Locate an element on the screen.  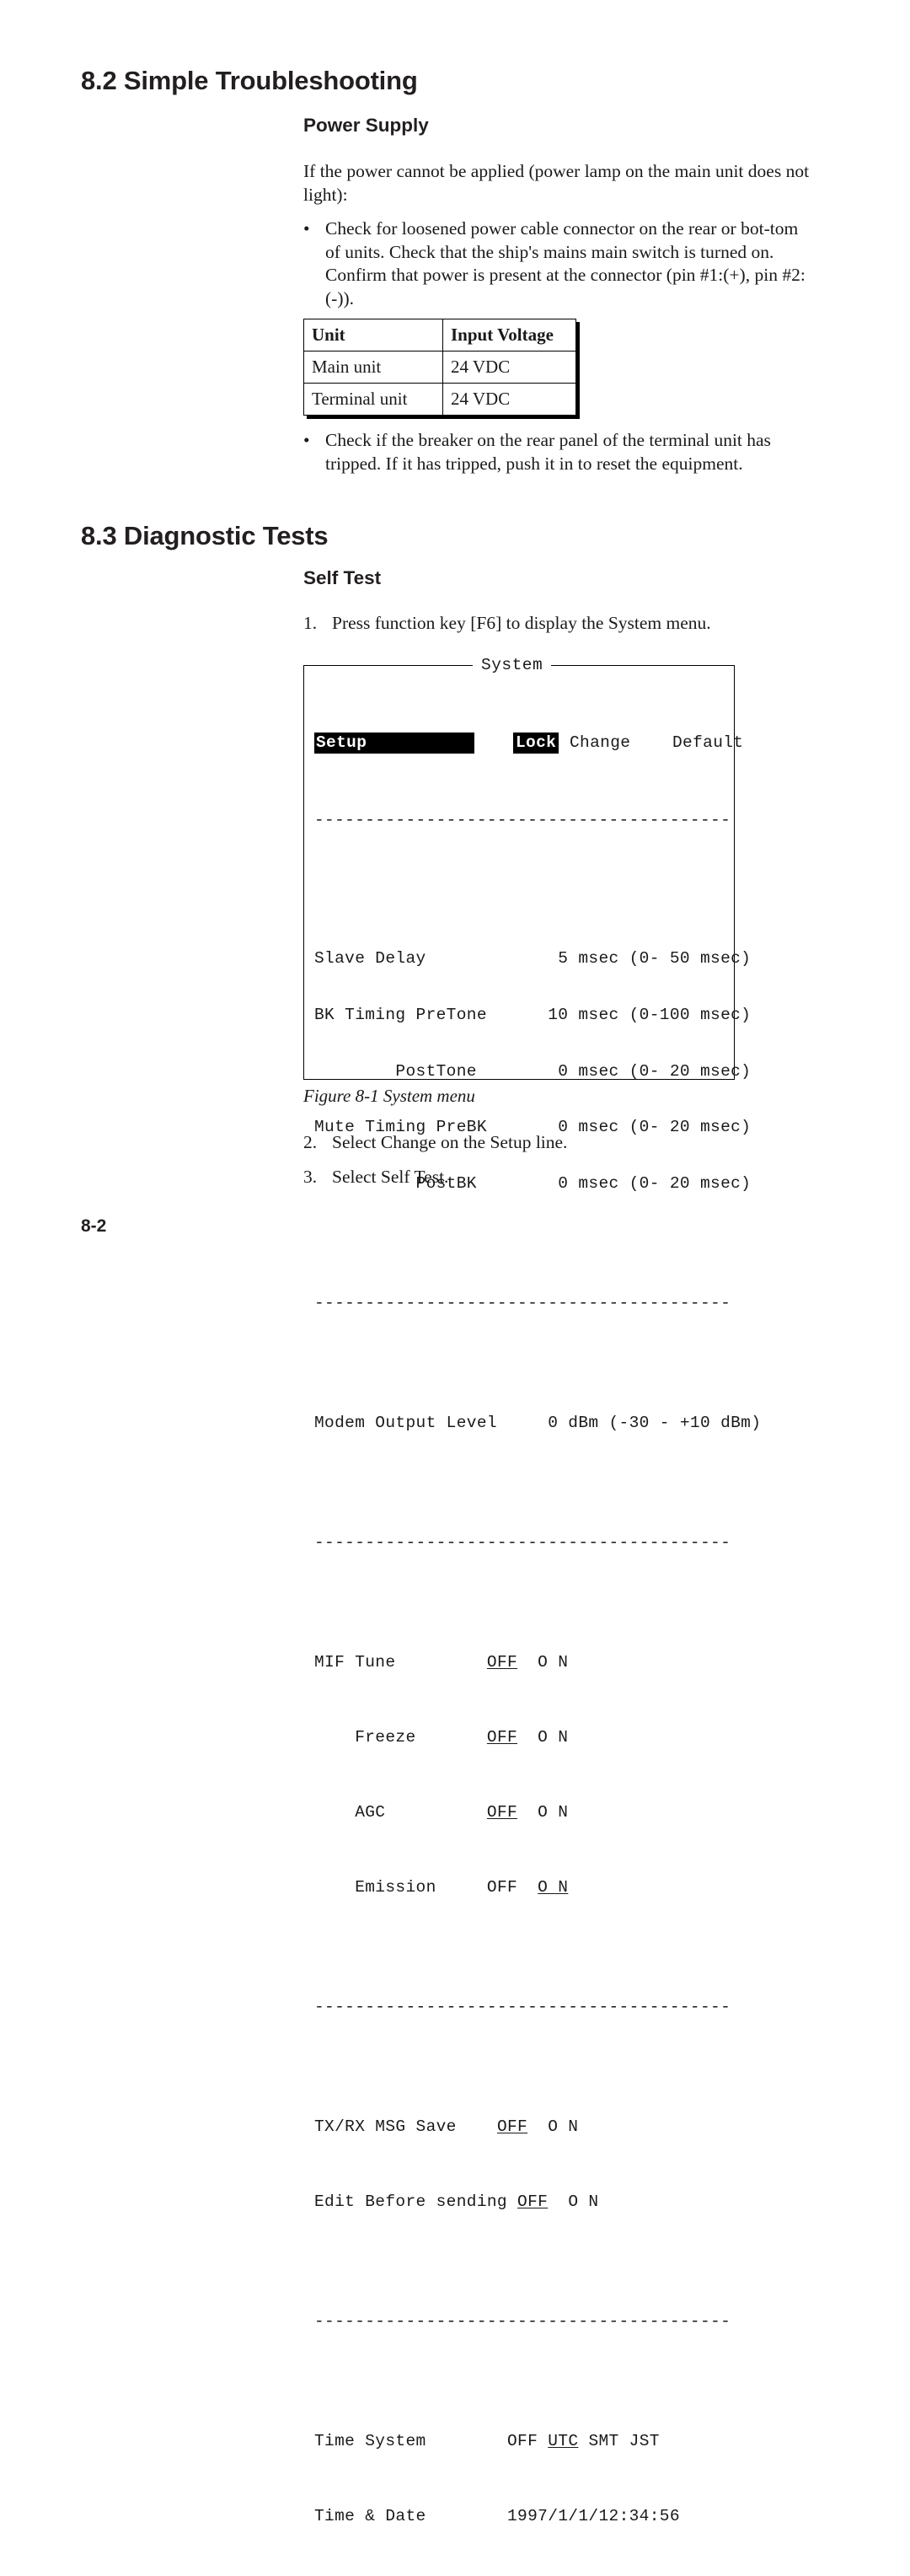
menu-row-bk-timing-posttone: PostTone 0 msec (0- 20 msec) is located at coordinates (532, 1071).